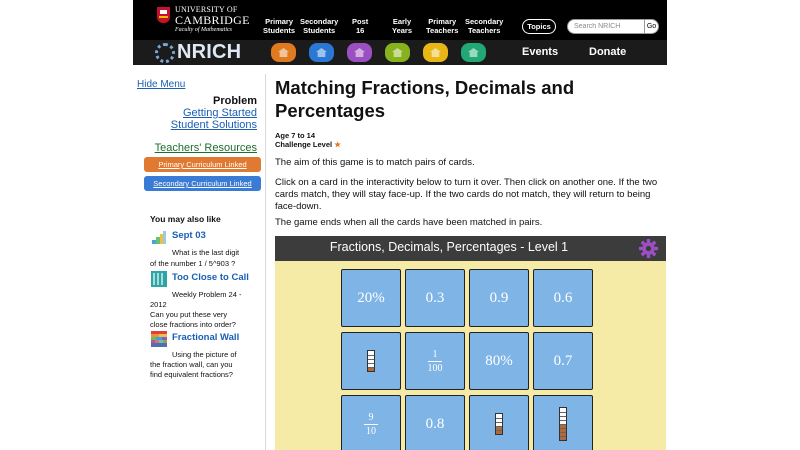 This screenshot has height=450, width=800. Describe the element at coordinates (161, 84) in the screenshot. I see `hide-menu-link: Hide Menu` at that location.